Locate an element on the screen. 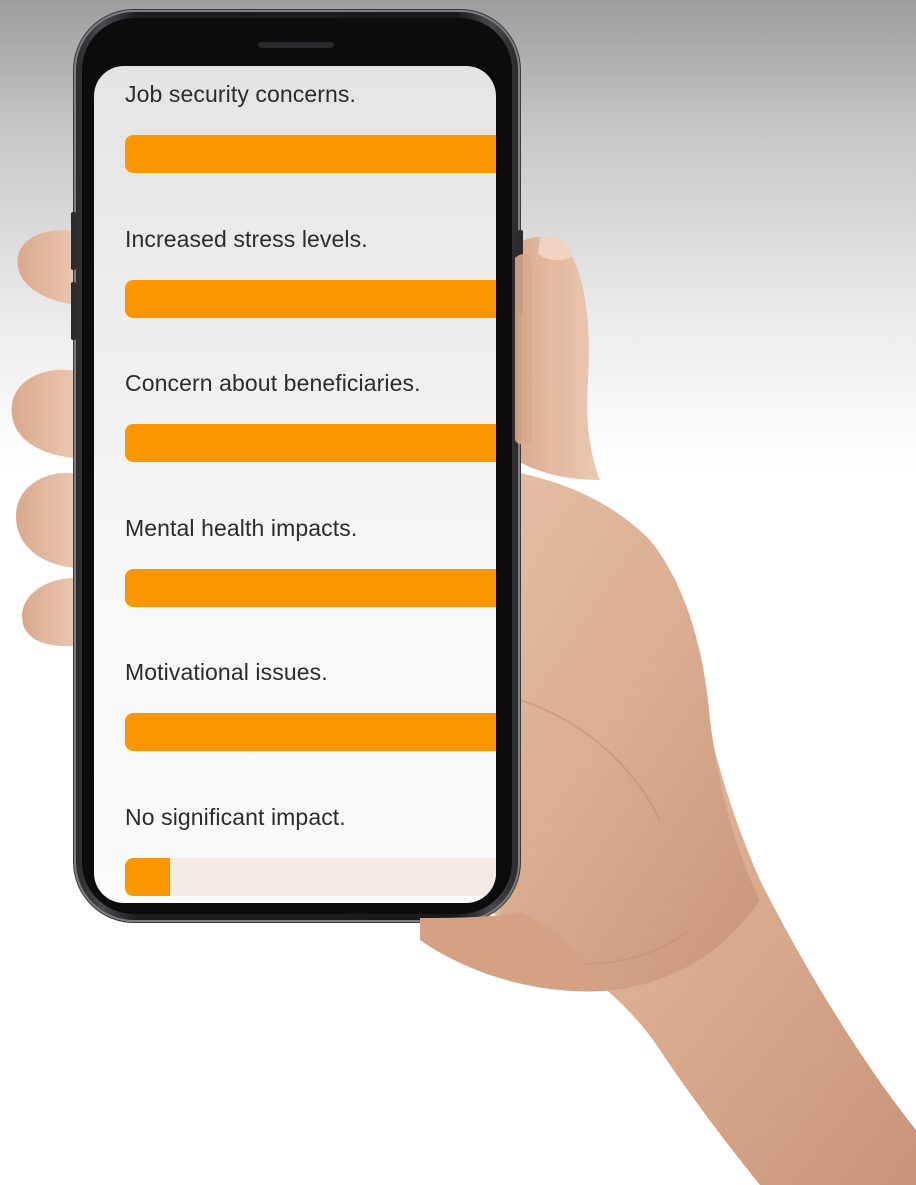  poll-option: Concern about beneficiaries. is located at coordinates (310, 441).